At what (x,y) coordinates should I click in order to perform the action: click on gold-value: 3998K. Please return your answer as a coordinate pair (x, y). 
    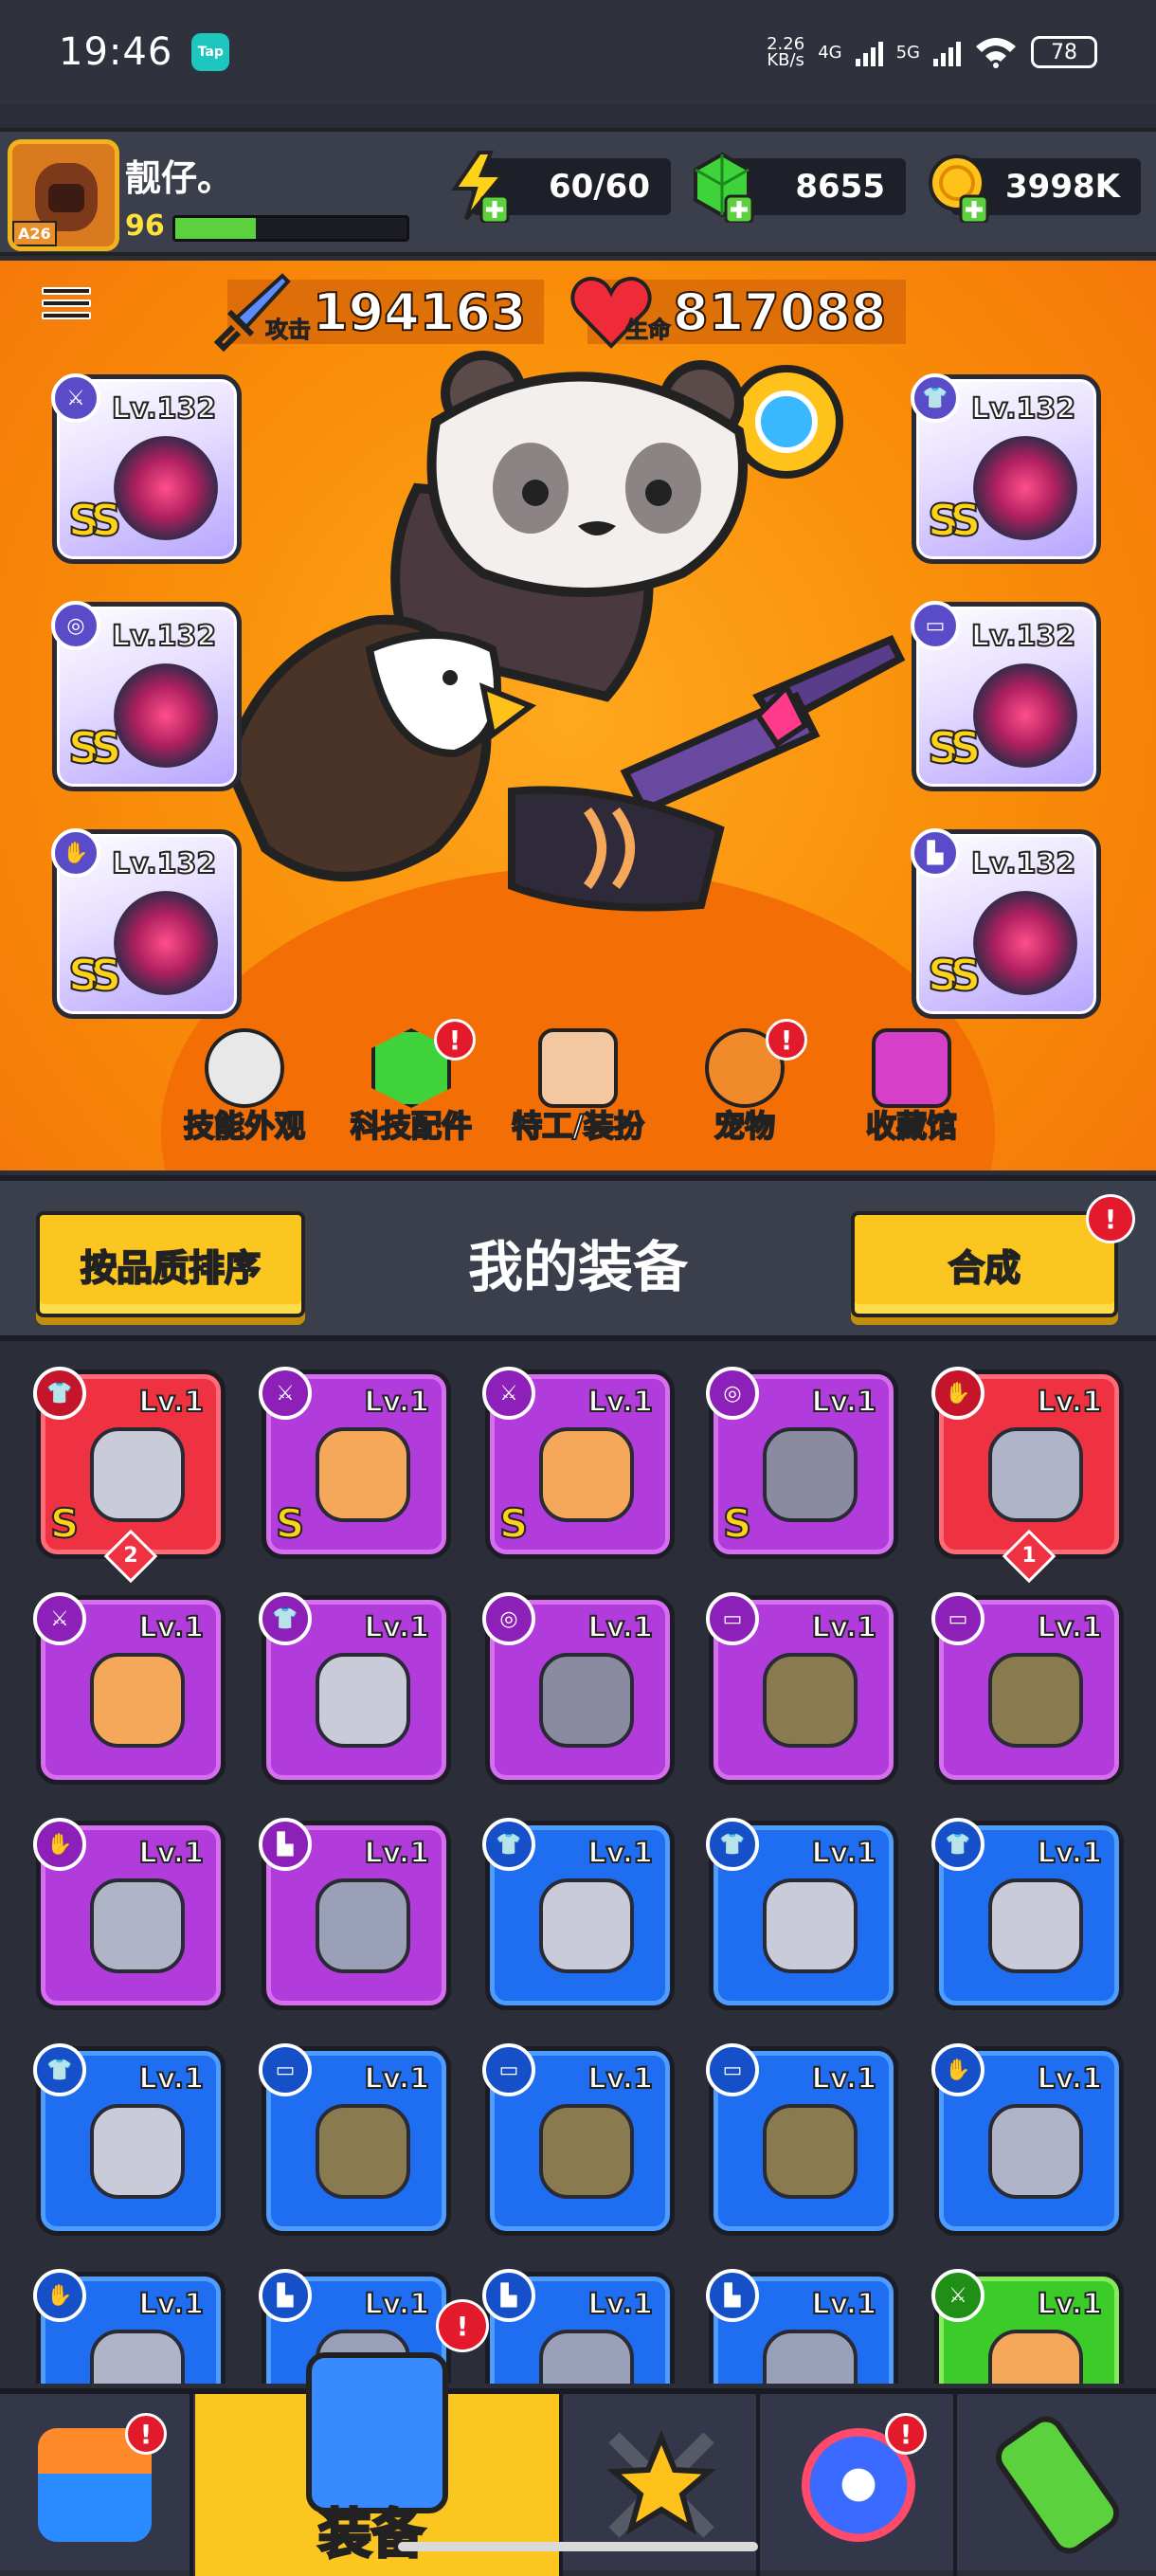
    Looking at the image, I should click on (1062, 187).